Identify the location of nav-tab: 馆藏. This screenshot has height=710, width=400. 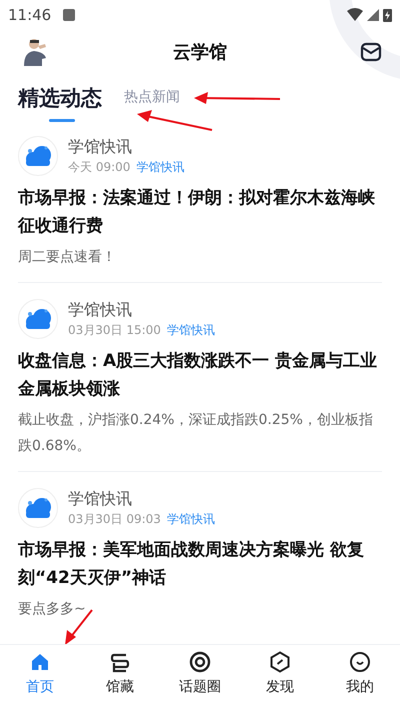
(120, 680).